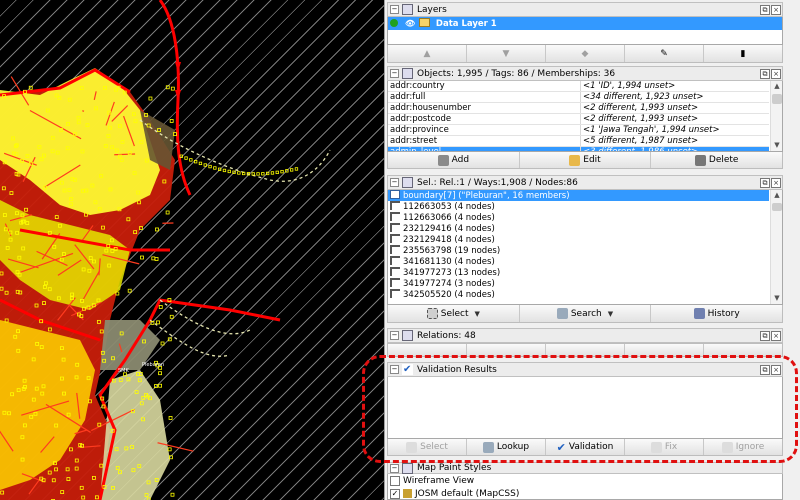 The image size is (800, 500). I want to click on selection-item: 235563798 (19 nodes), so click(578, 250).